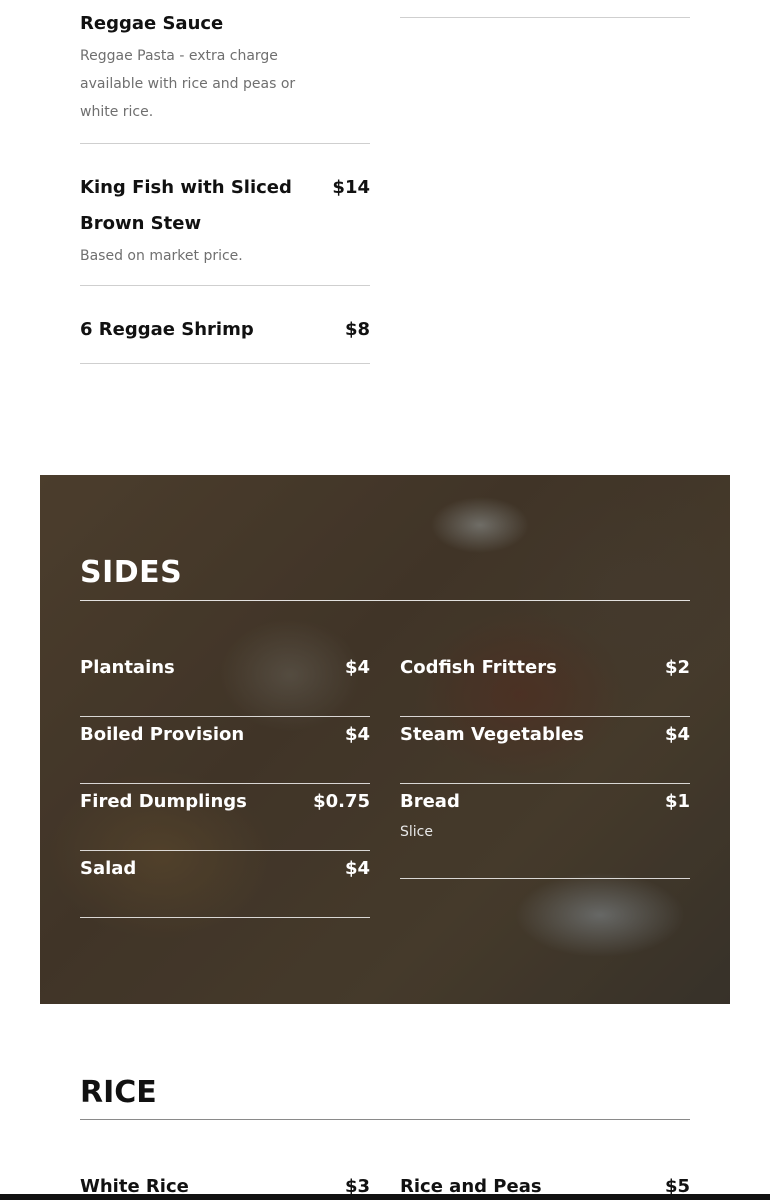  What do you see at coordinates (225, 750) in the screenshot?
I see `side-item: $4 Boiled Provision` at bounding box center [225, 750].